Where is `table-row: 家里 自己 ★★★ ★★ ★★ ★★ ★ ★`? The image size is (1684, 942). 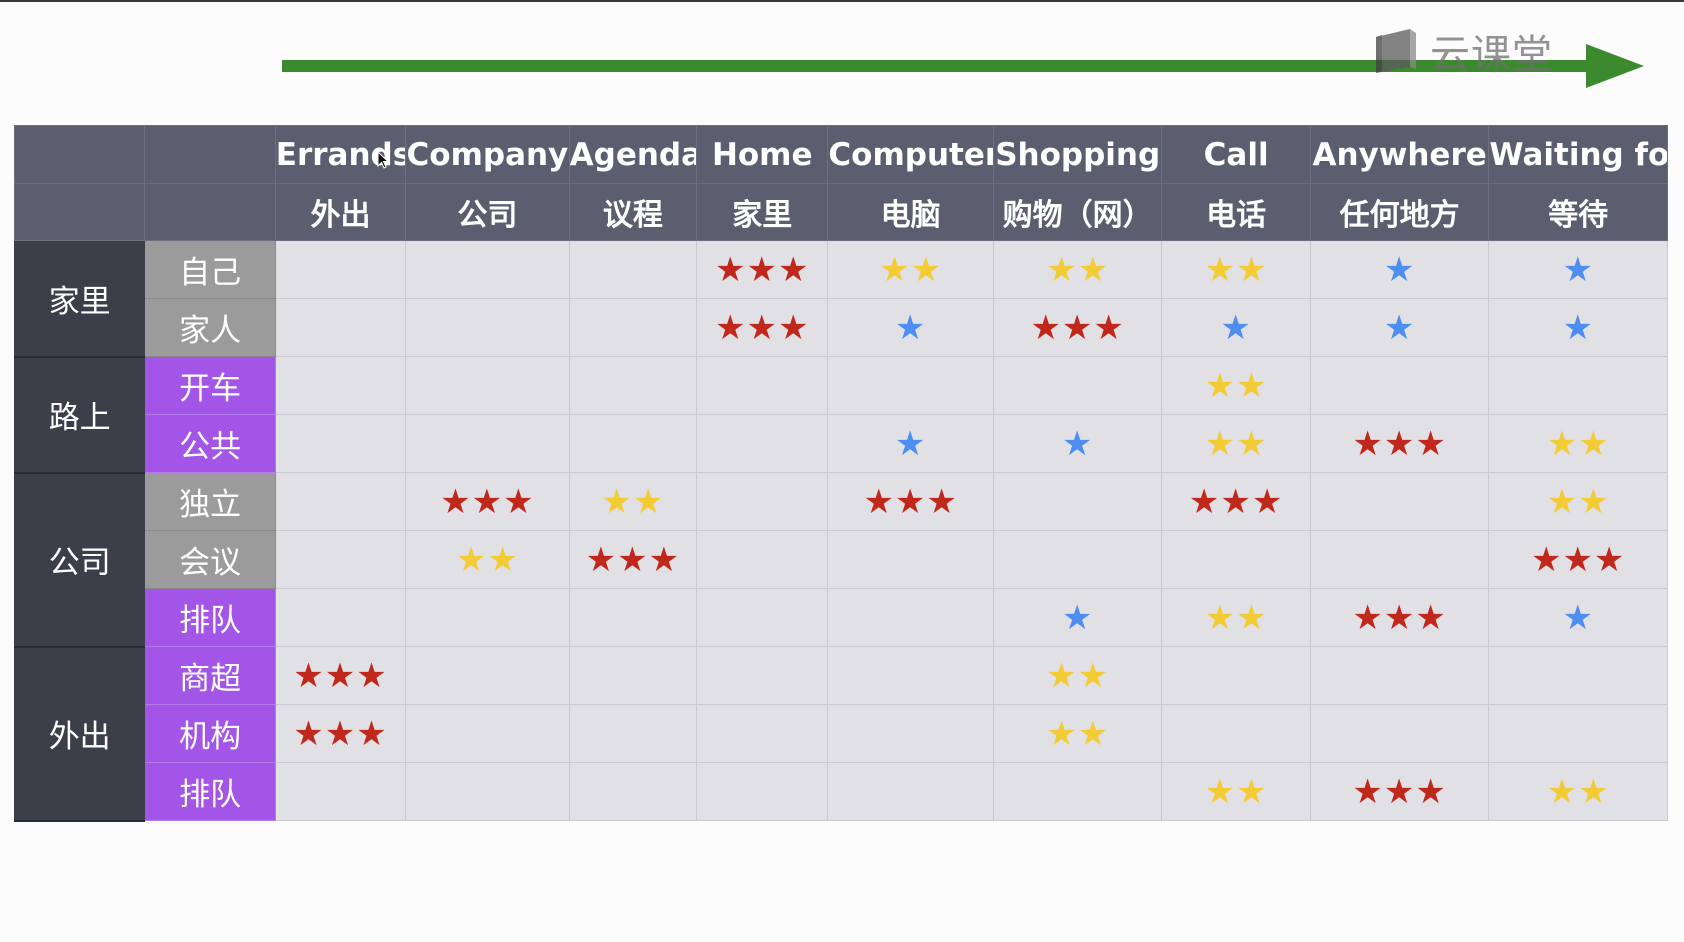
table-row: 家里 自己 ★★★ ★★ ★★ ★★ ★ ★ is located at coordinates (840, 299).